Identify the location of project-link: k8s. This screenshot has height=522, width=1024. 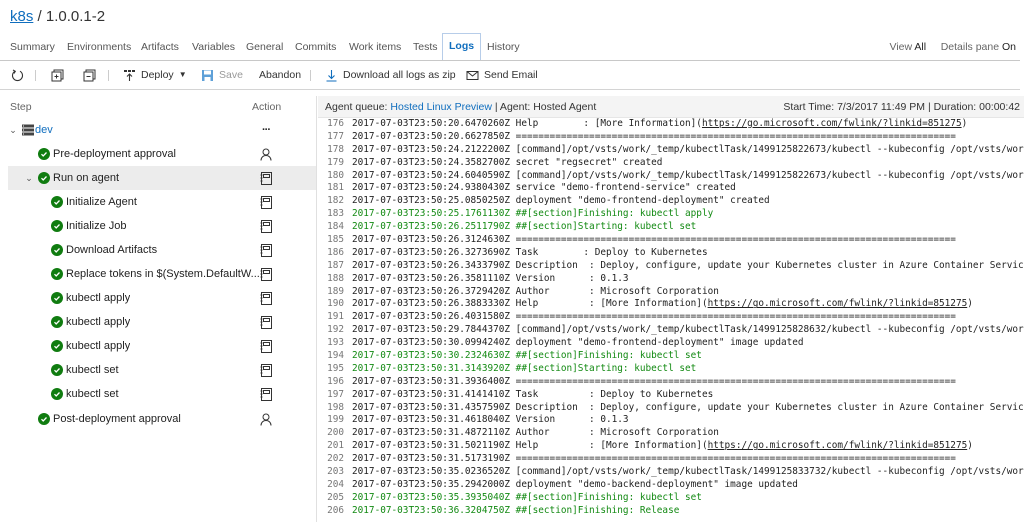
(21, 16).